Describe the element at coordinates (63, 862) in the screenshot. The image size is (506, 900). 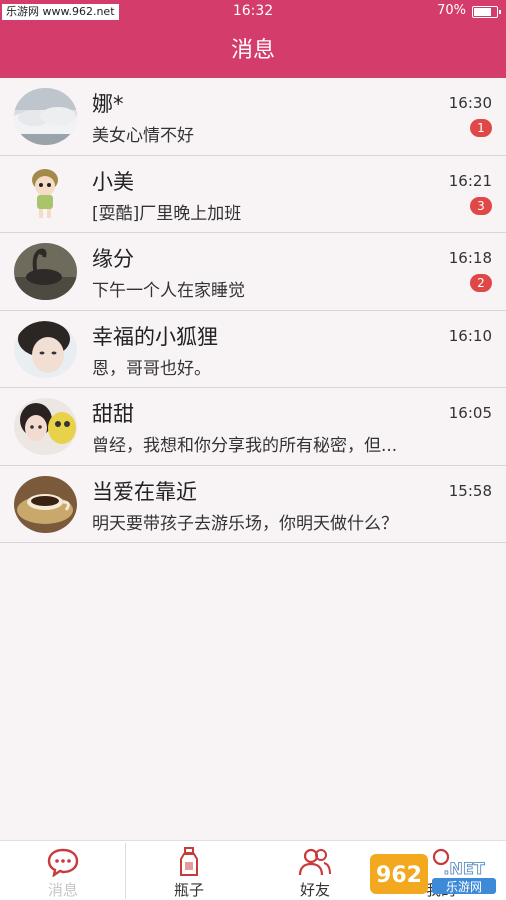
I see `chat-bubble-icon` at that location.